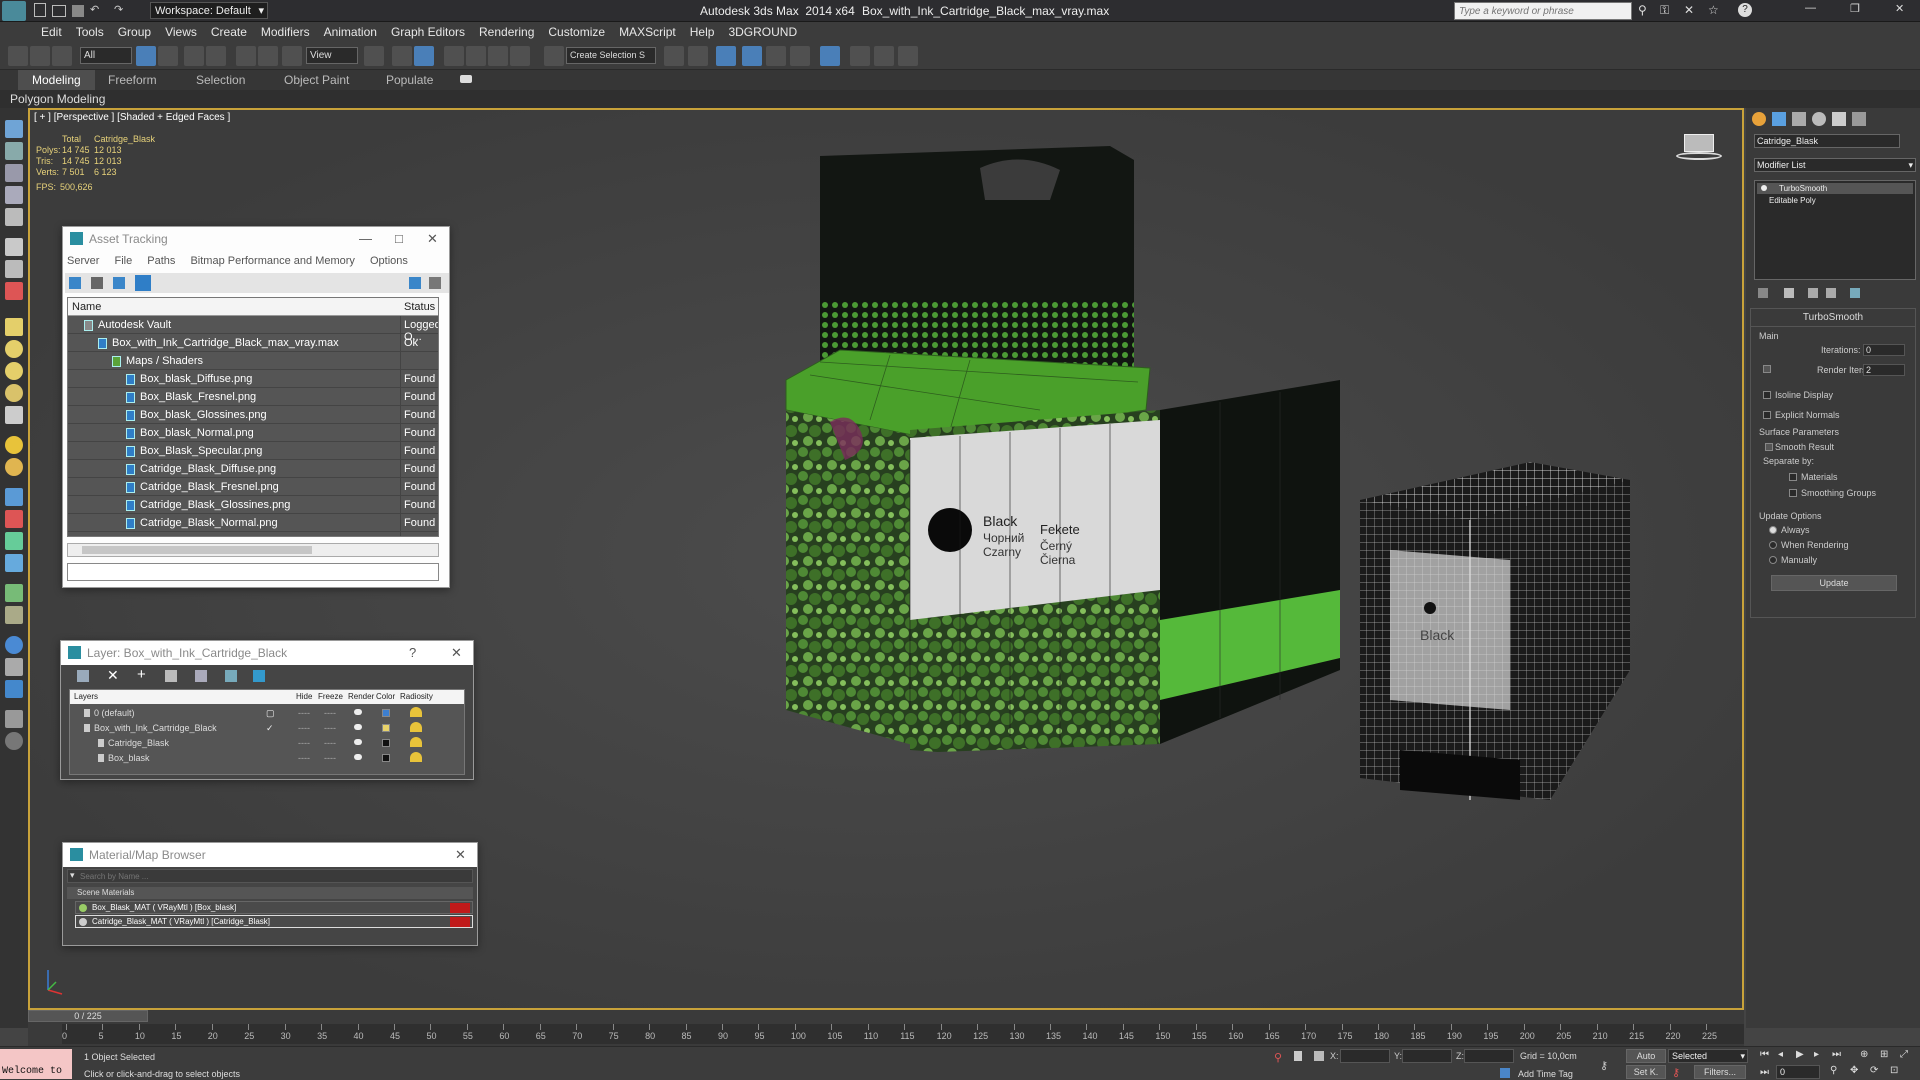  I want to click on layer-manager-icon, so click(752, 56).